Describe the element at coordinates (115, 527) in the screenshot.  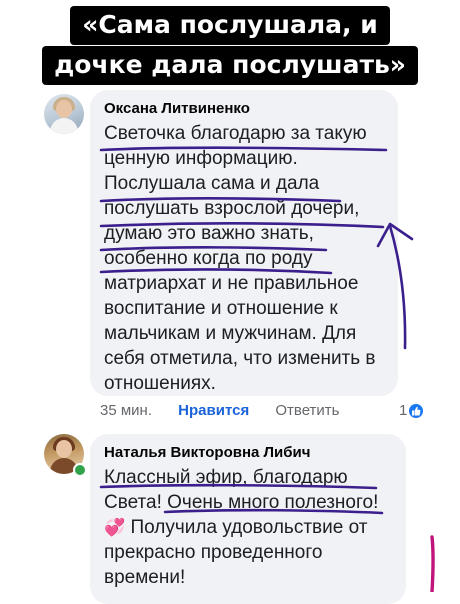
I see `heart-emoji-icon: 💞` at that location.